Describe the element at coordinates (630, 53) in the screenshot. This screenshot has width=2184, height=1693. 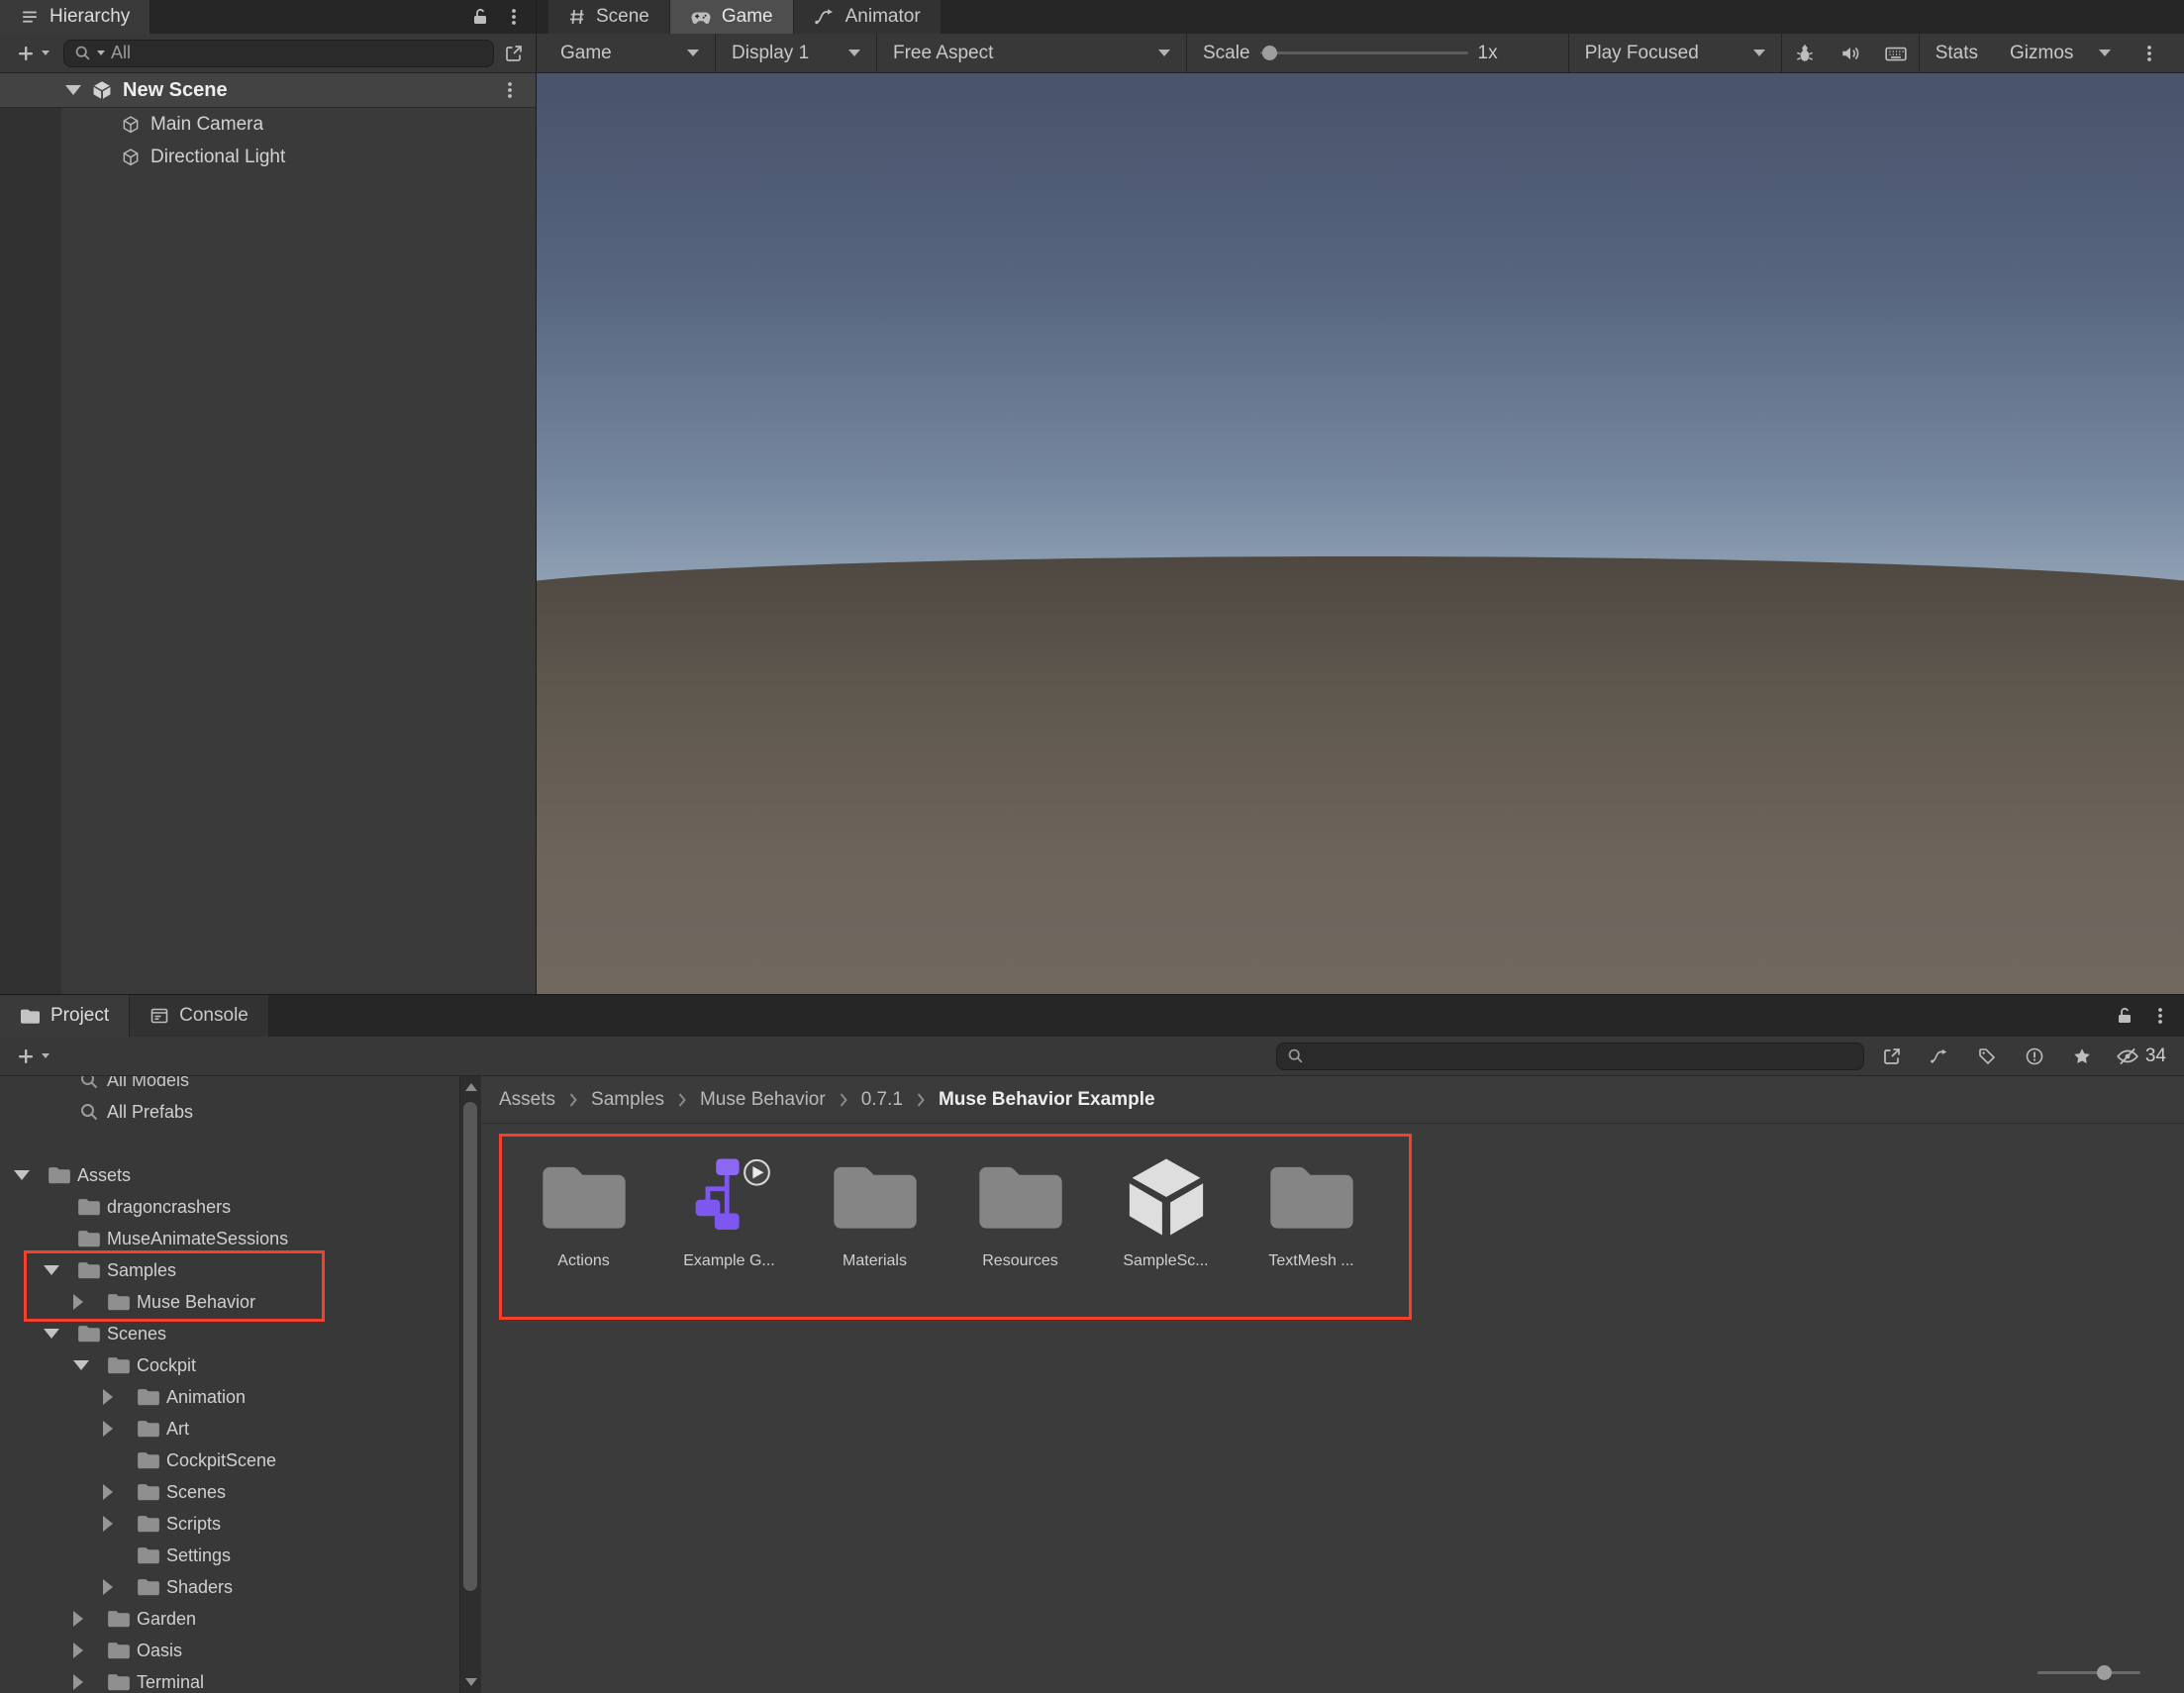
I see `game-target-dropdown: Game` at that location.